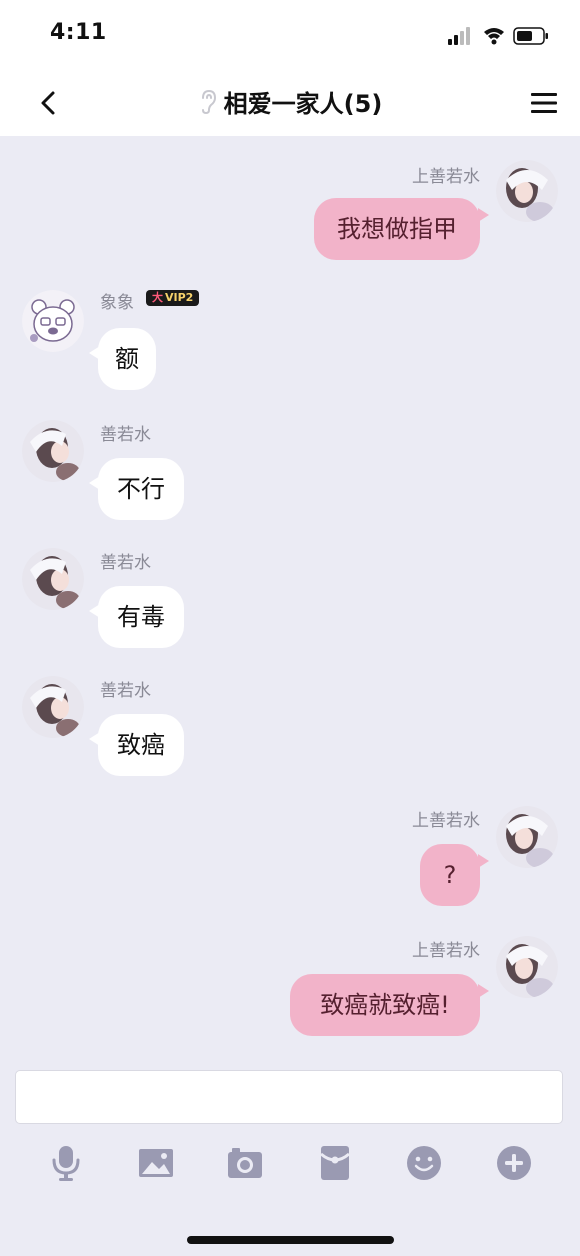 The image size is (580, 1256). I want to click on microphone-icon, so click(66, 1163).